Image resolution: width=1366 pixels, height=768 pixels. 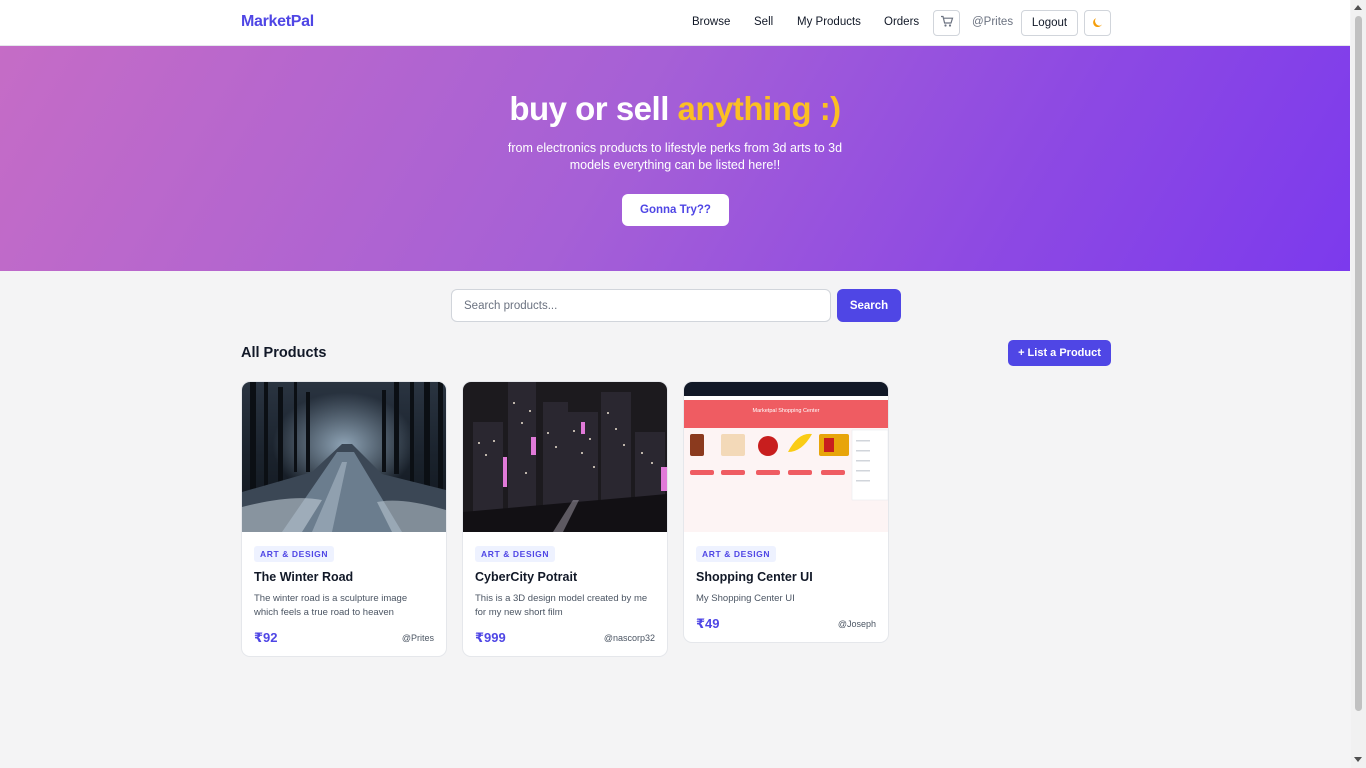 What do you see at coordinates (759, 108) in the screenshot?
I see `hero-title-accent: anything :)` at bounding box center [759, 108].